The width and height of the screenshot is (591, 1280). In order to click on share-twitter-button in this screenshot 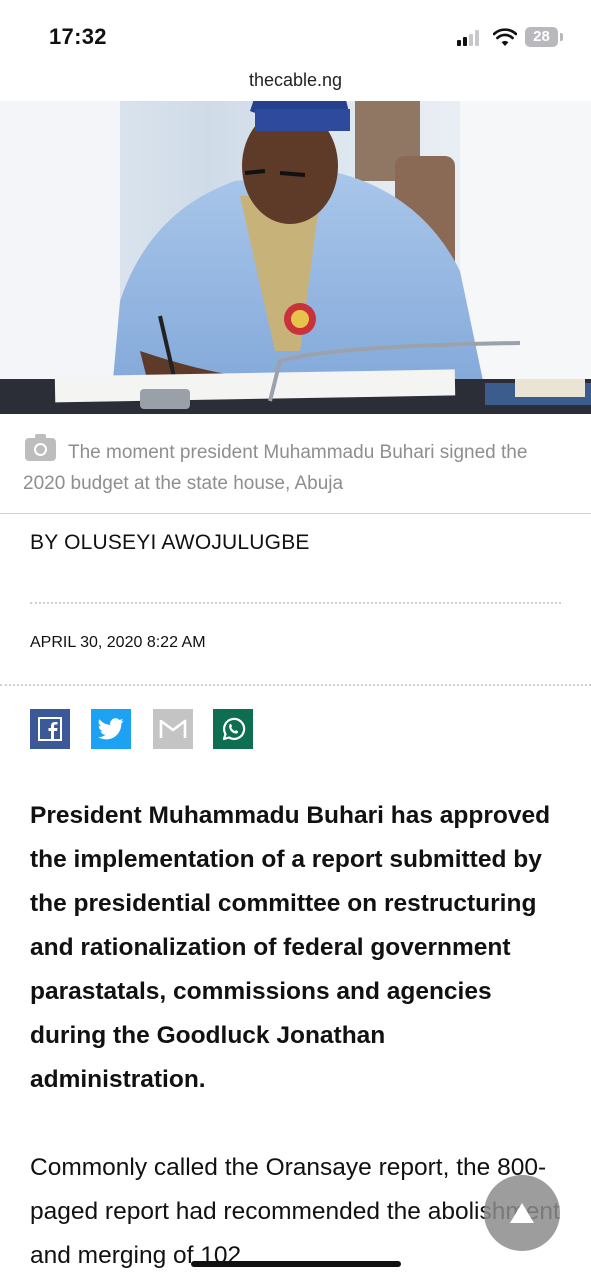, I will do `click(111, 729)`.